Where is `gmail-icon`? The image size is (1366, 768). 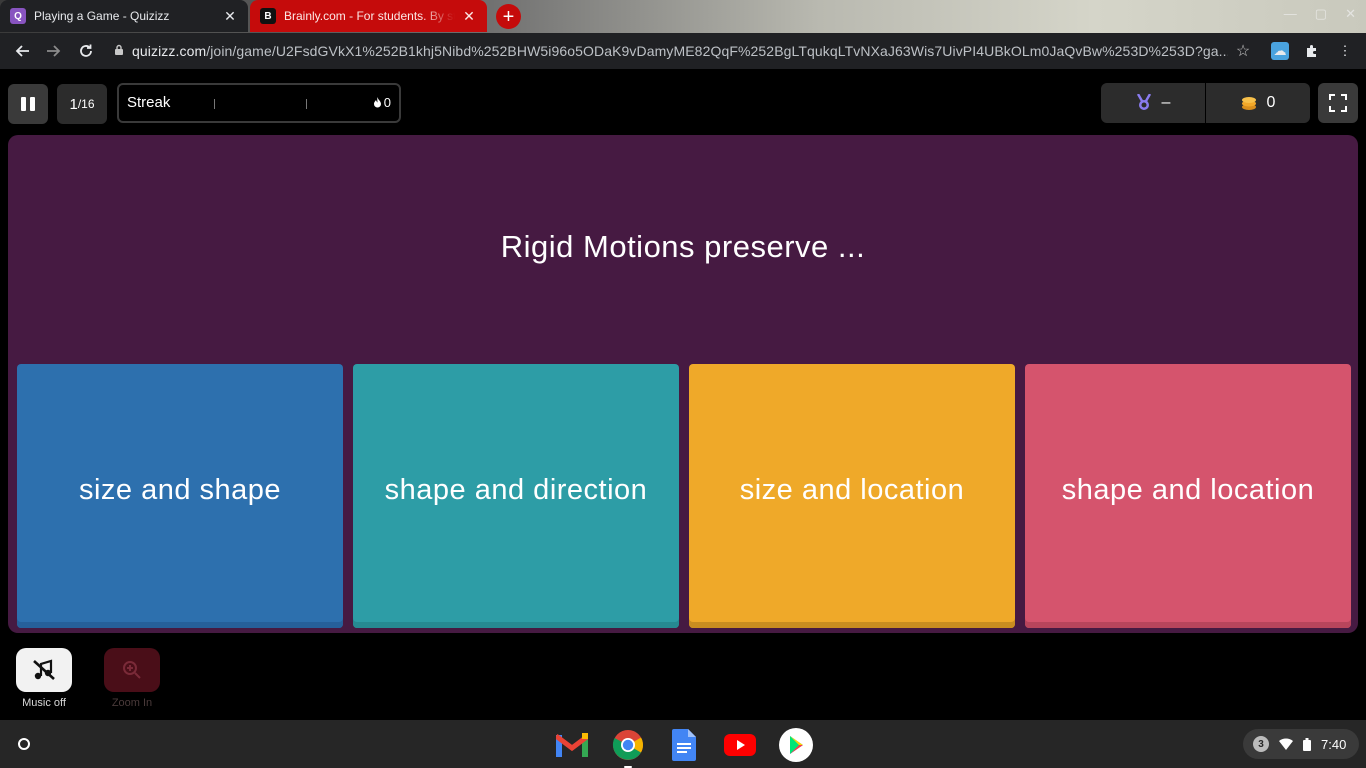
gmail-icon is located at coordinates (572, 745).